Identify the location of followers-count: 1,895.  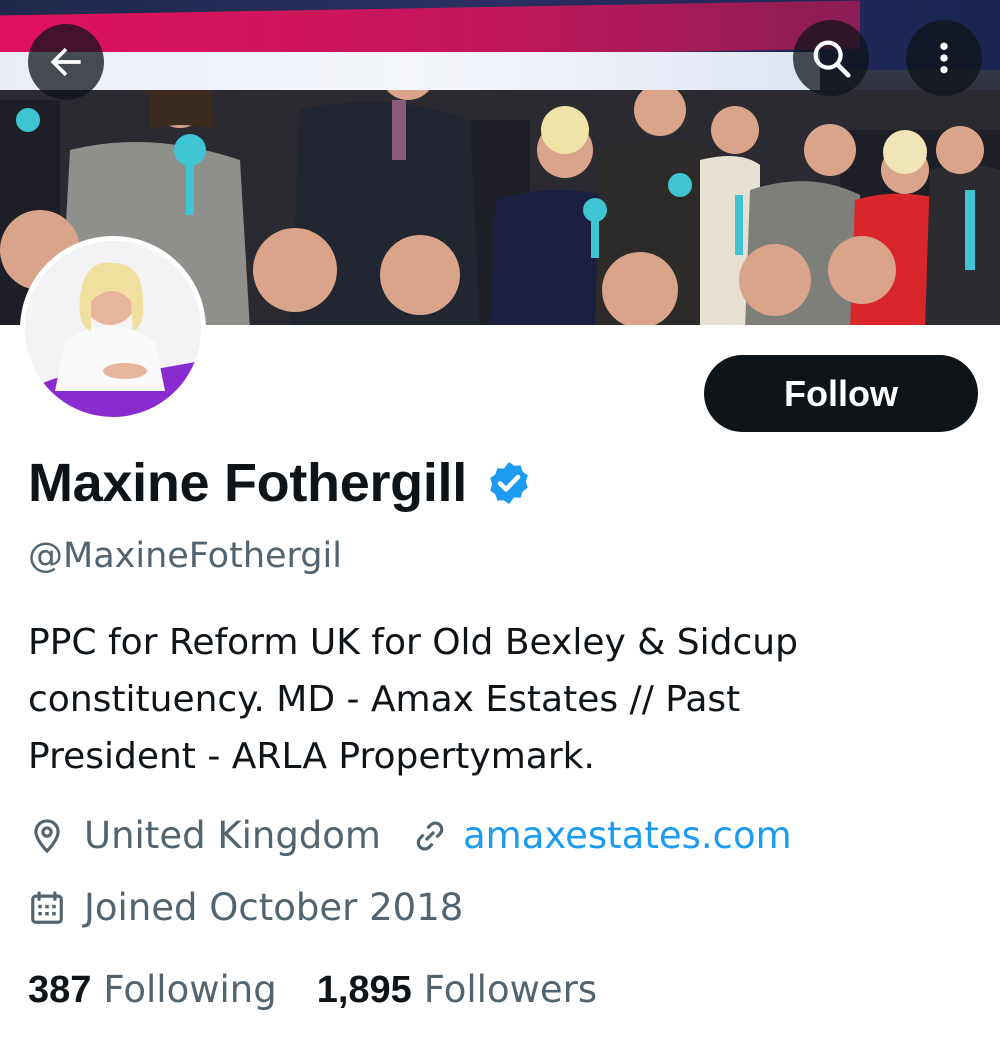
(364, 990).